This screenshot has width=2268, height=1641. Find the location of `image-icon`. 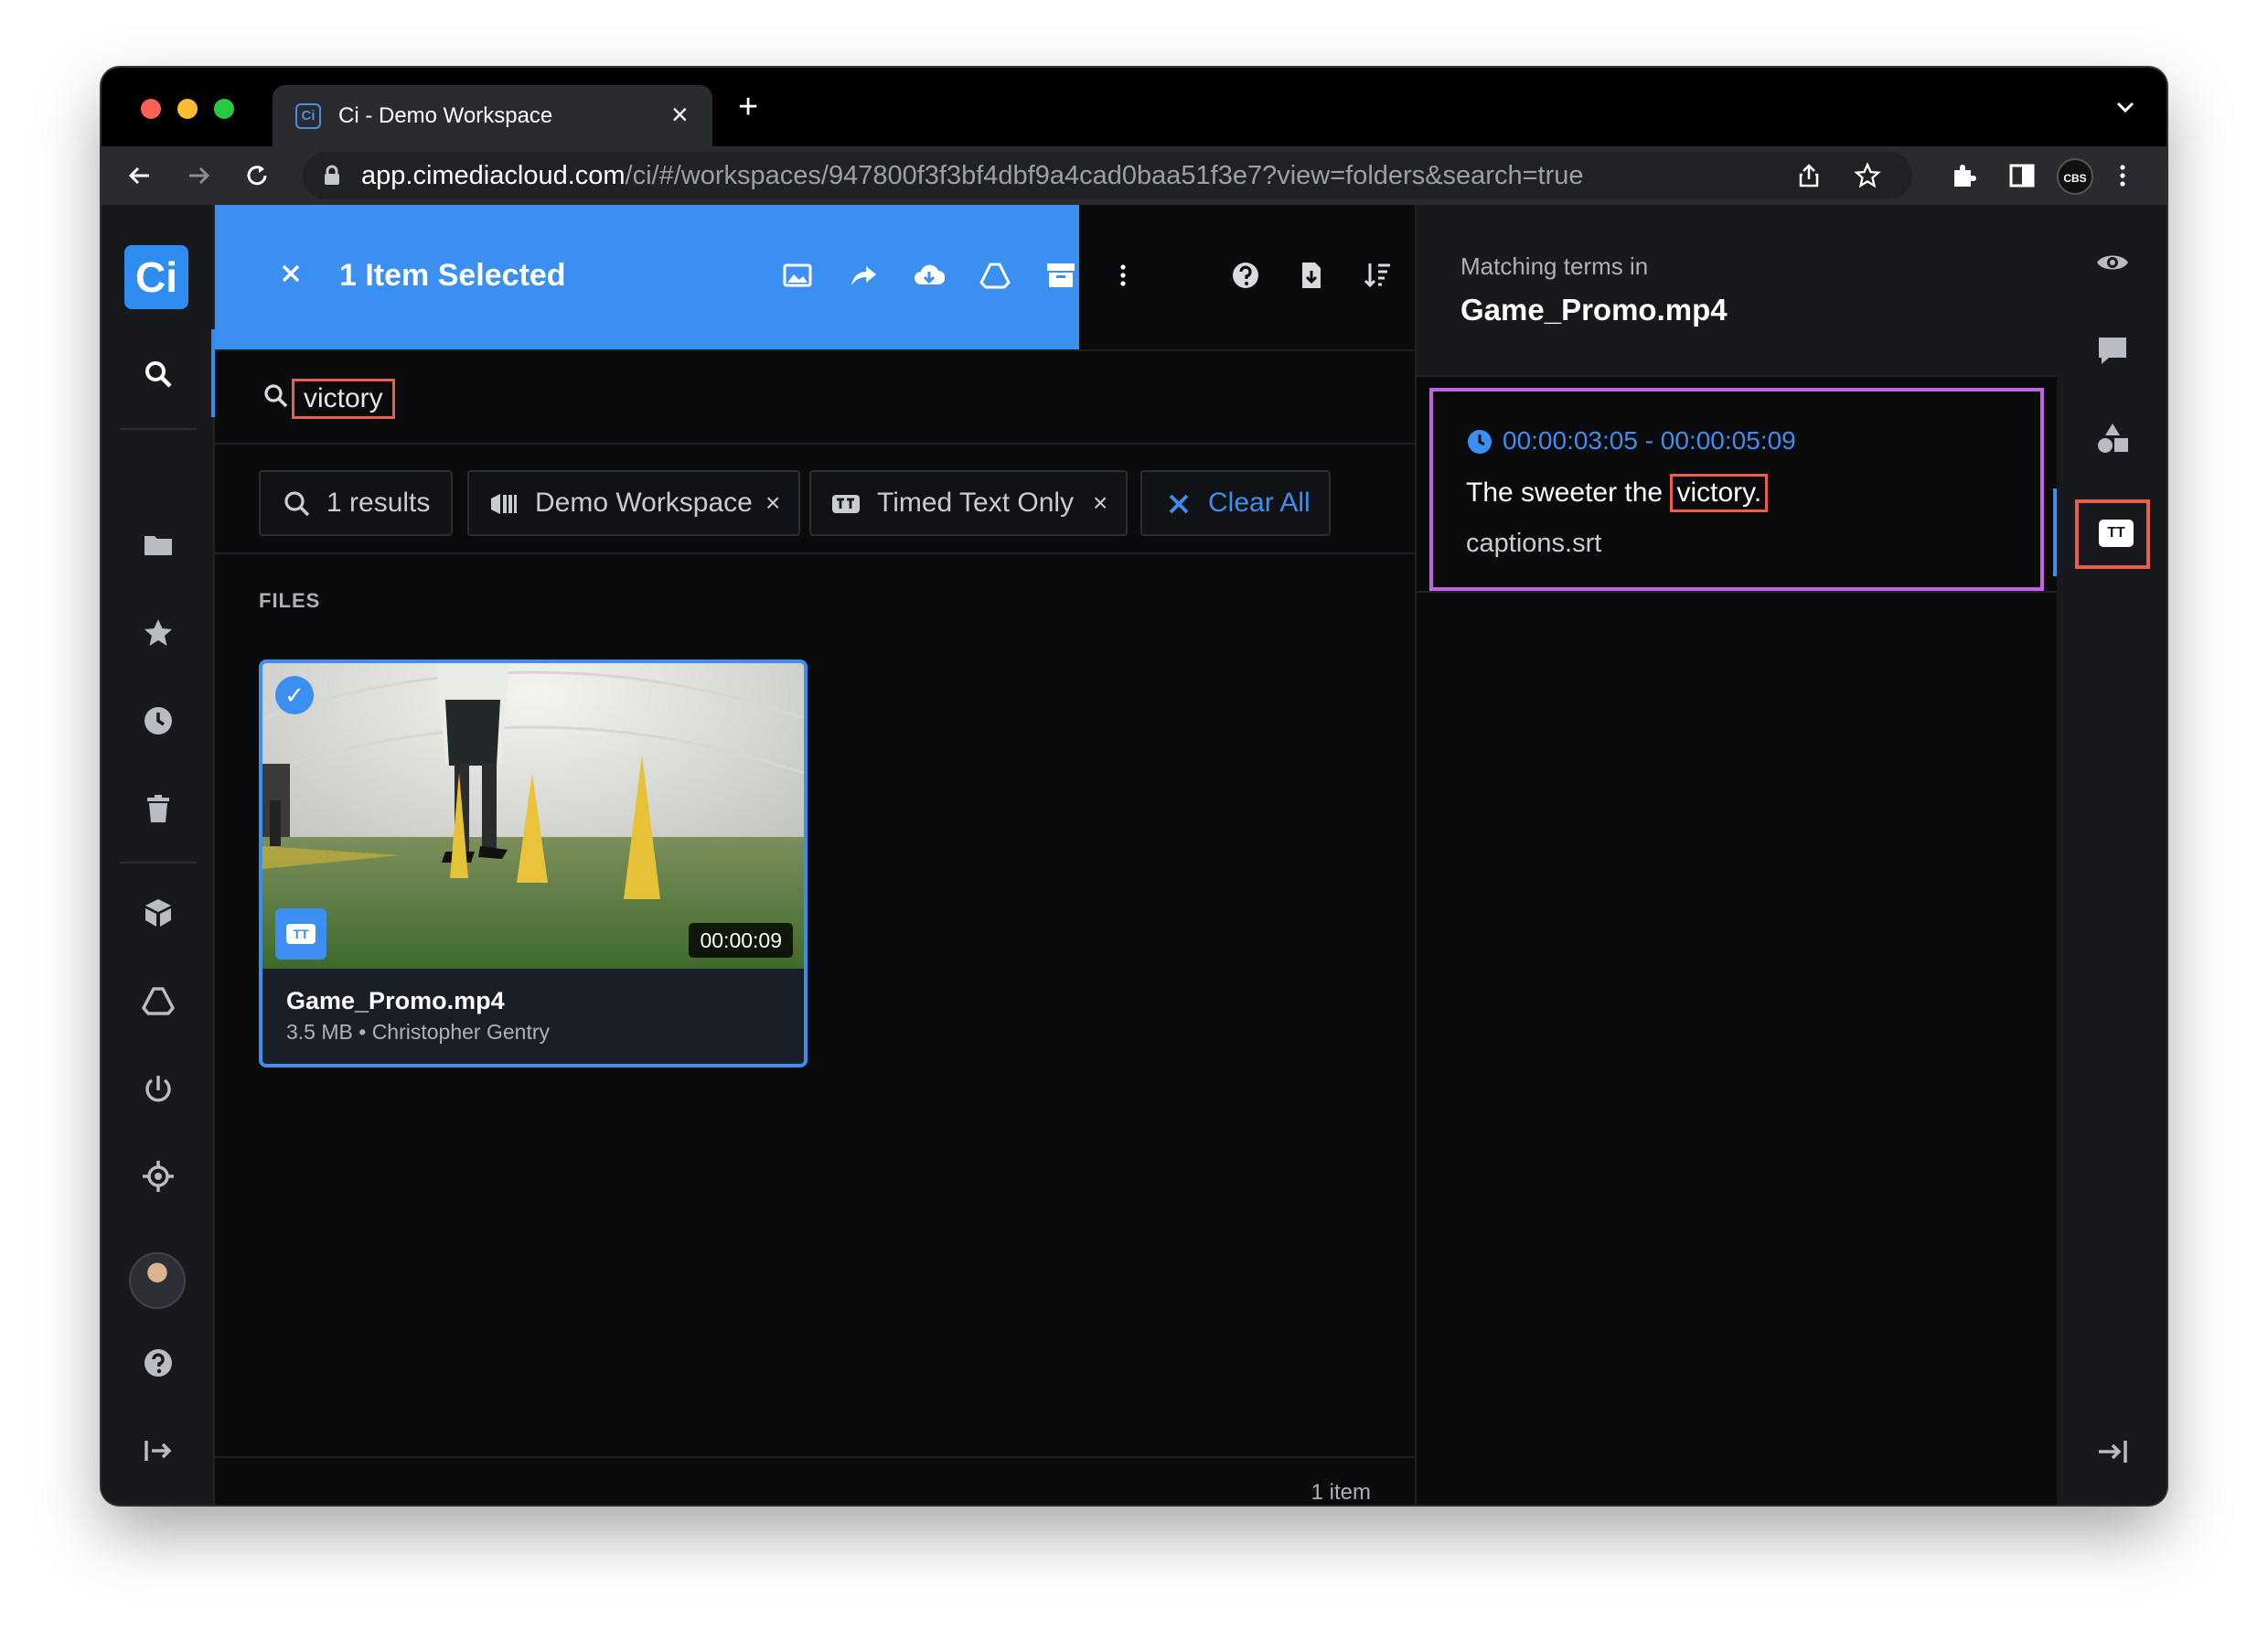

image-icon is located at coordinates (797, 275).